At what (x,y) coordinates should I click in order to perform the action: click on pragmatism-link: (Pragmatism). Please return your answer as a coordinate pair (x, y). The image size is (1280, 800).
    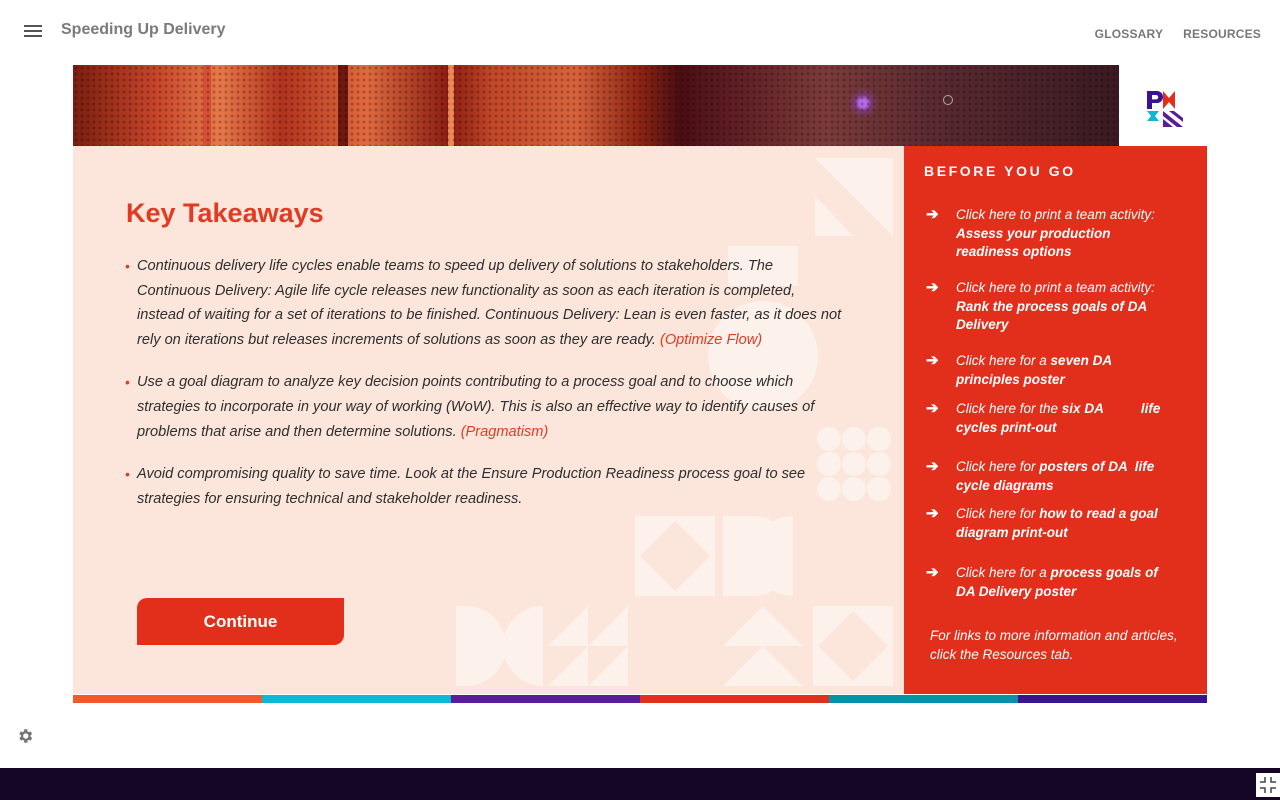
    Looking at the image, I should click on (505, 432).